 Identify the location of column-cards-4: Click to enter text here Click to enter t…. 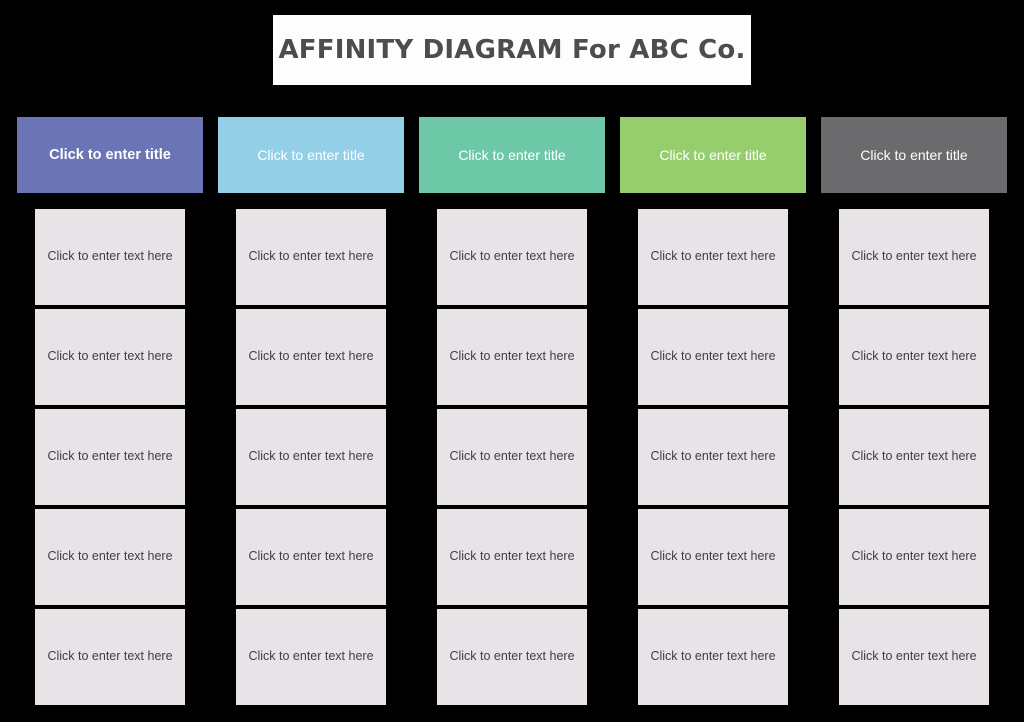
(713, 459).